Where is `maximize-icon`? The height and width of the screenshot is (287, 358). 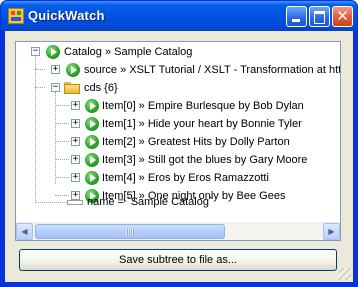 maximize-icon is located at coordinates (319, 17).